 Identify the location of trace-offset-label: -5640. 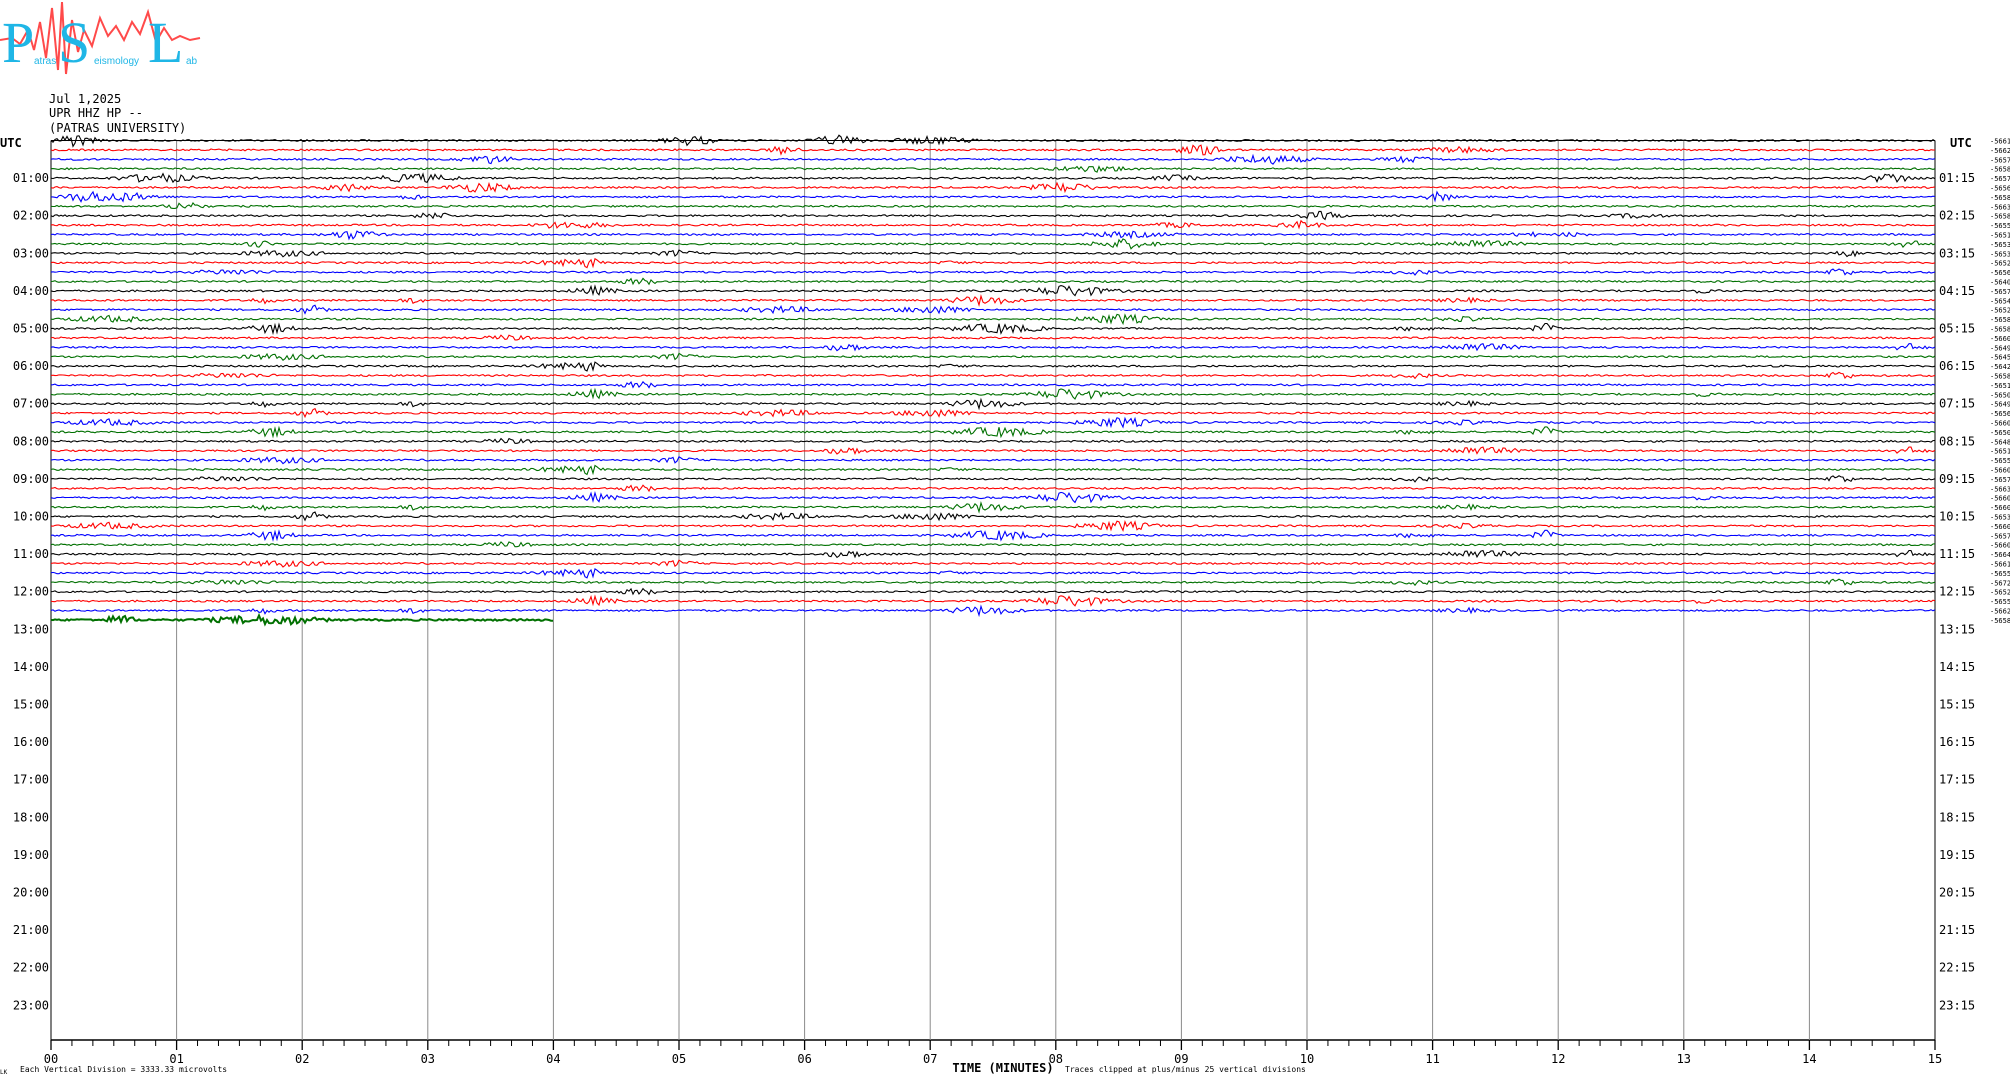
(2000, 283).